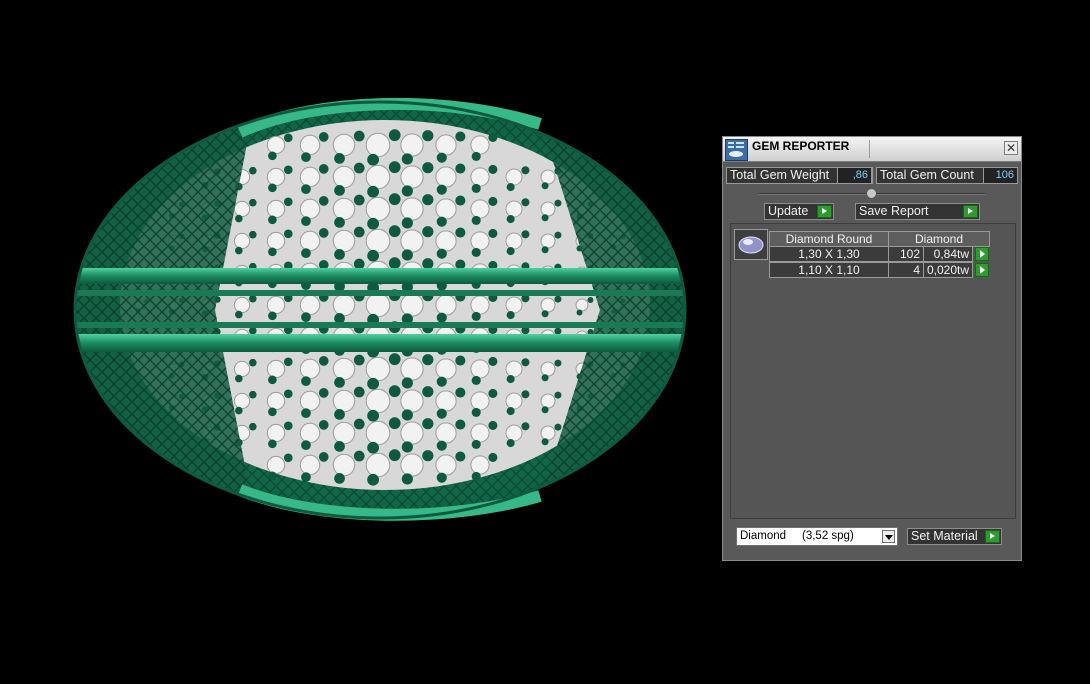  What do you see at coordinates (888, 536) in the screenshot?
I see `chevron-down-icon` at bounding box center [888, 536].